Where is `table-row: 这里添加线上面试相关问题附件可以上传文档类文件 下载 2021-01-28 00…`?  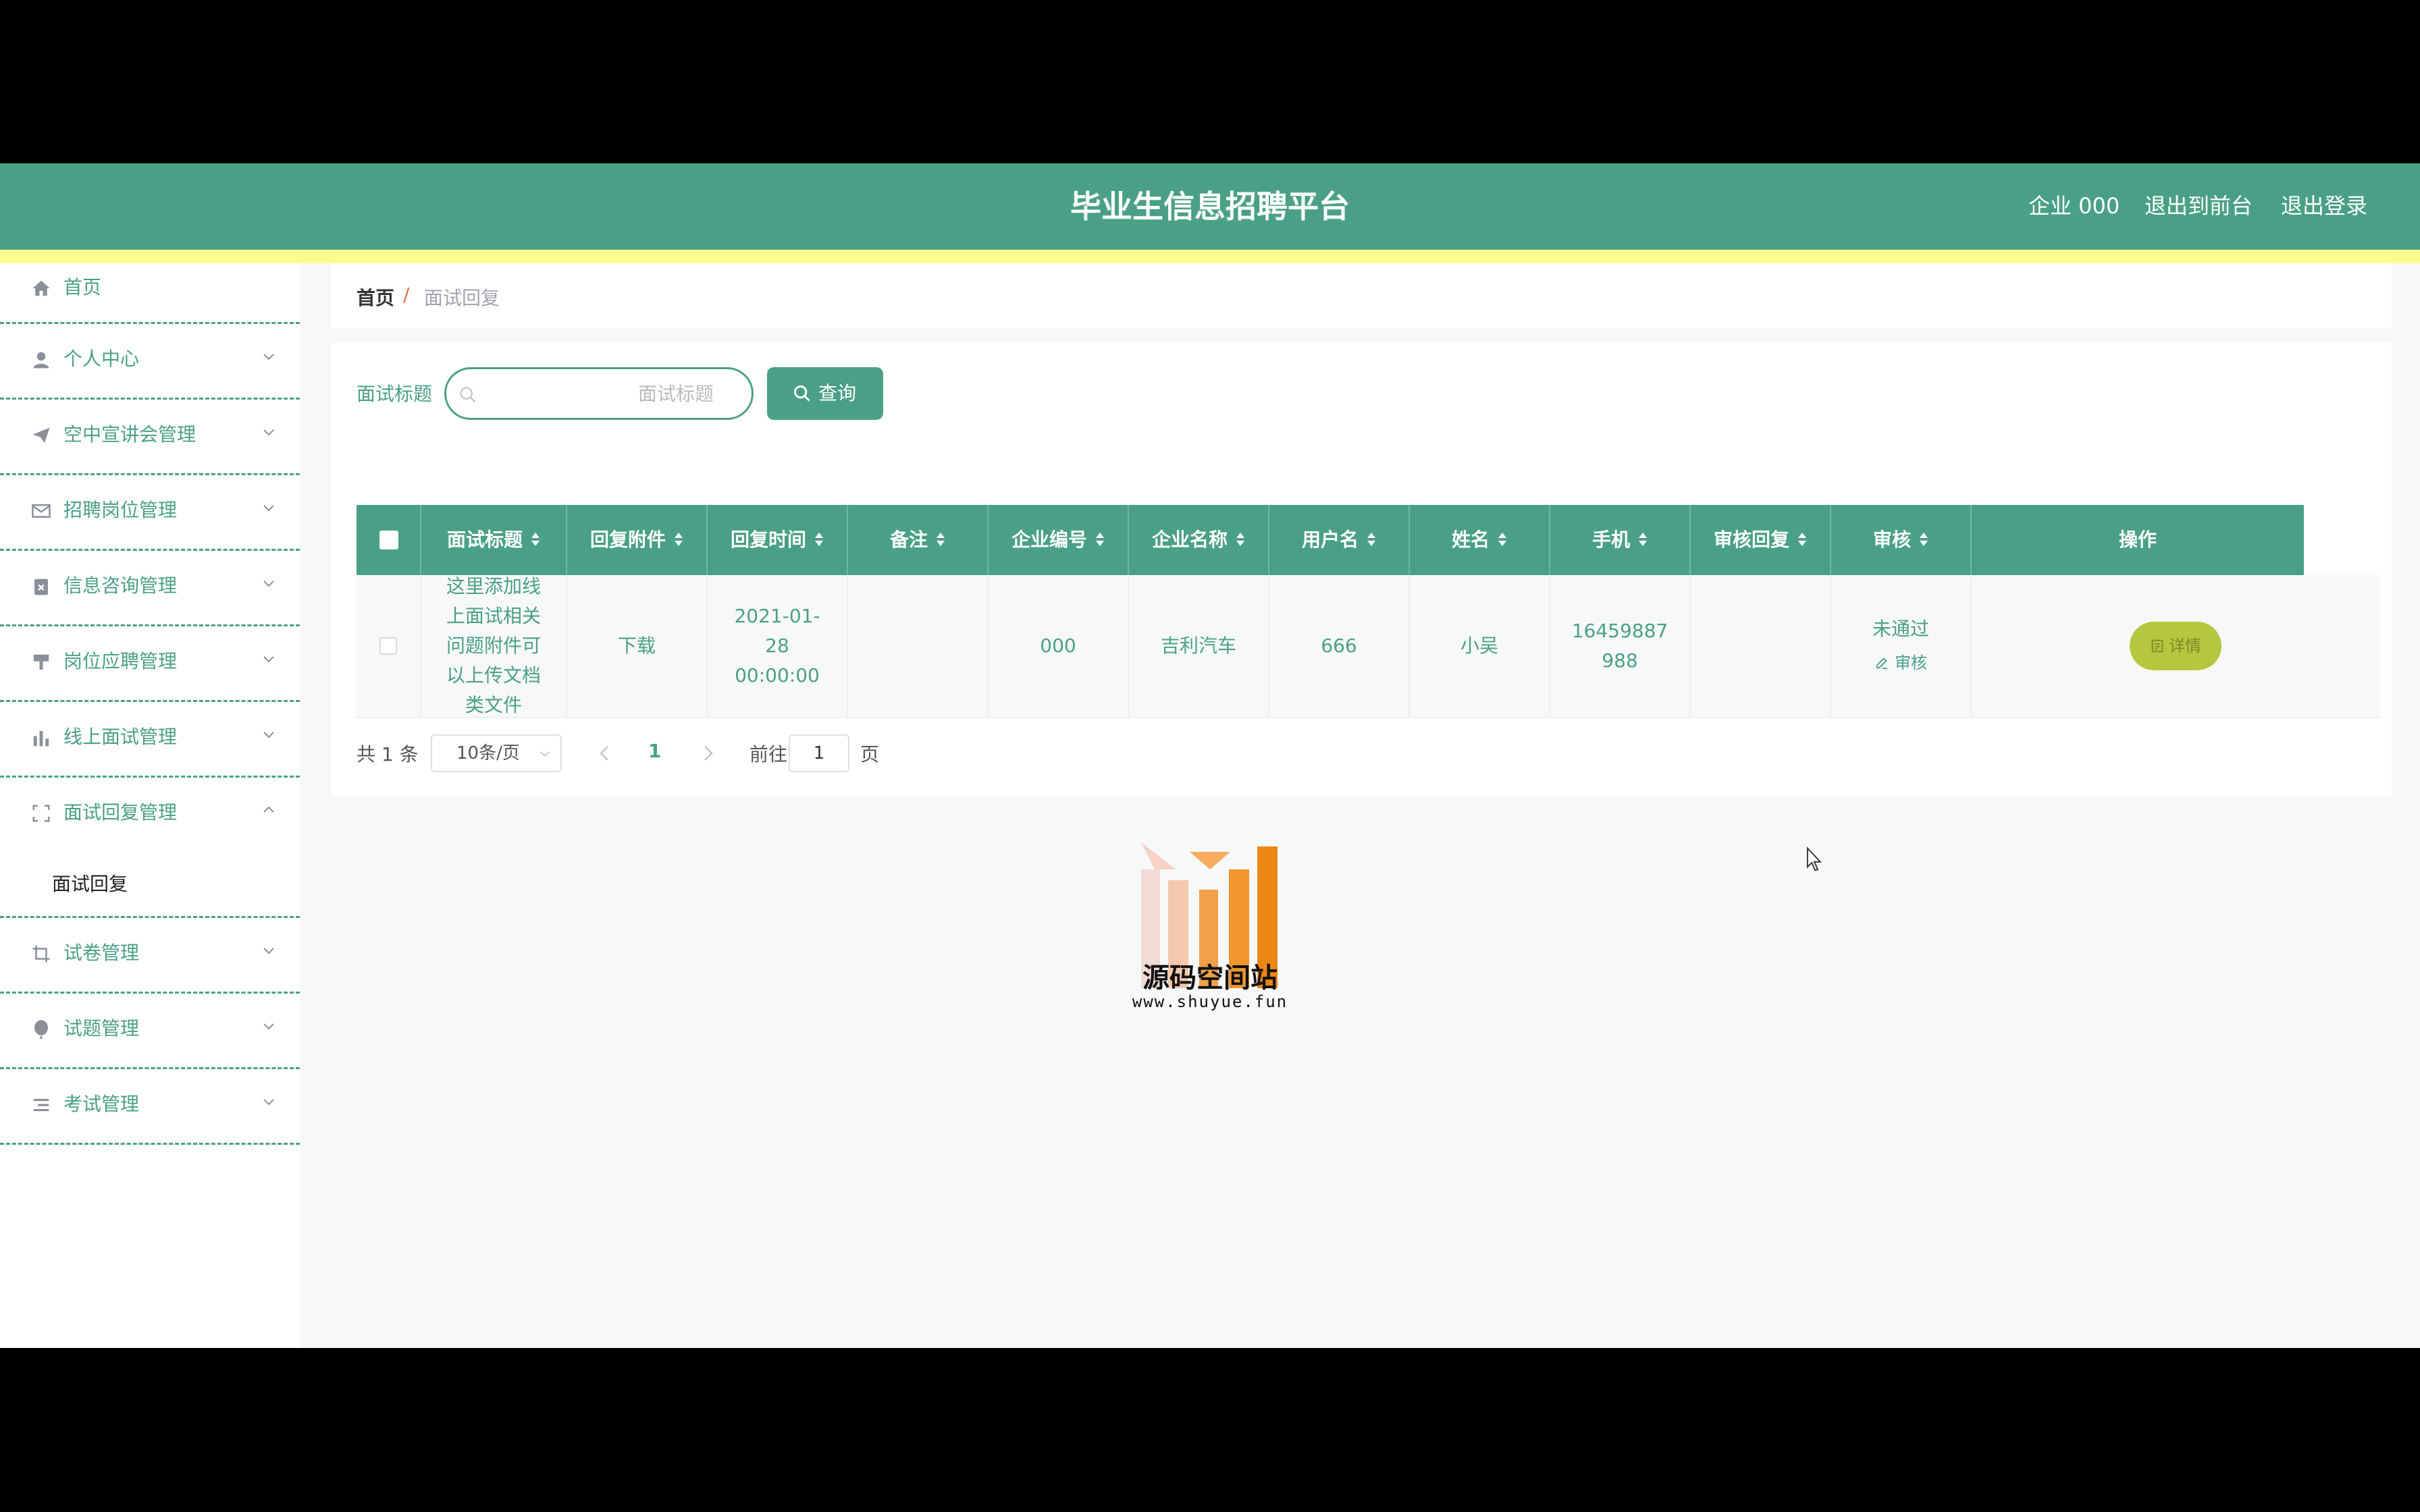
table-row: 这里添加线上面试相关问题附件可以上传文档类文件 下载 2021-01-28 00… is located at coordinates (1368, 646).